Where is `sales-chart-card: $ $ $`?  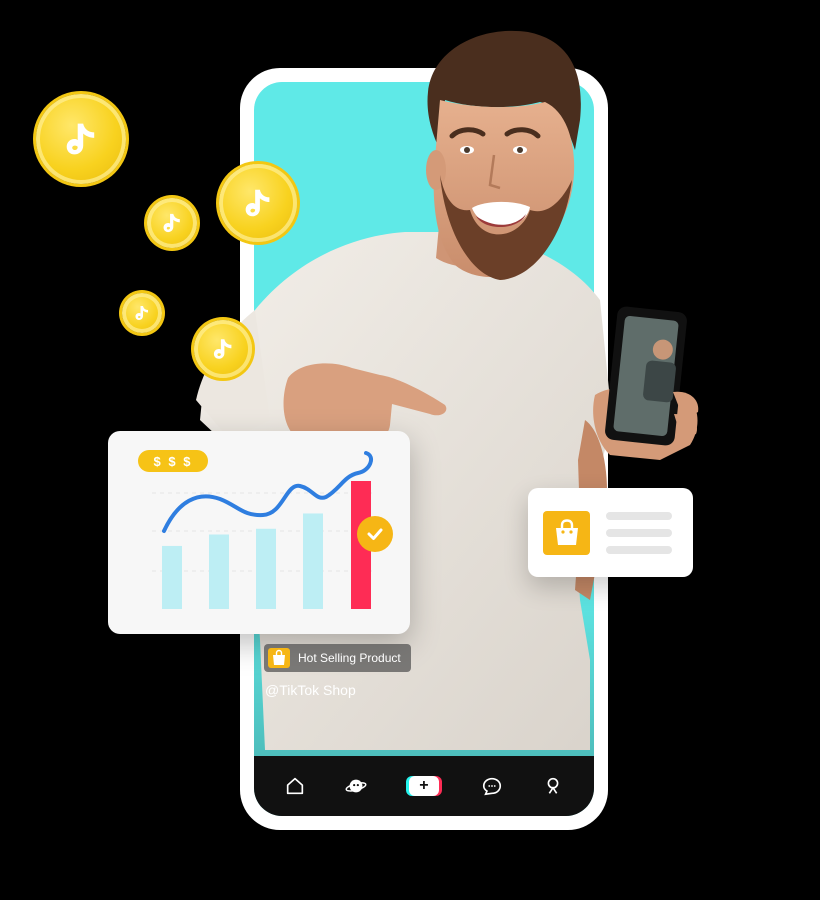 sales-chart-card: $ $ $ is located at coordinates (259, 532).